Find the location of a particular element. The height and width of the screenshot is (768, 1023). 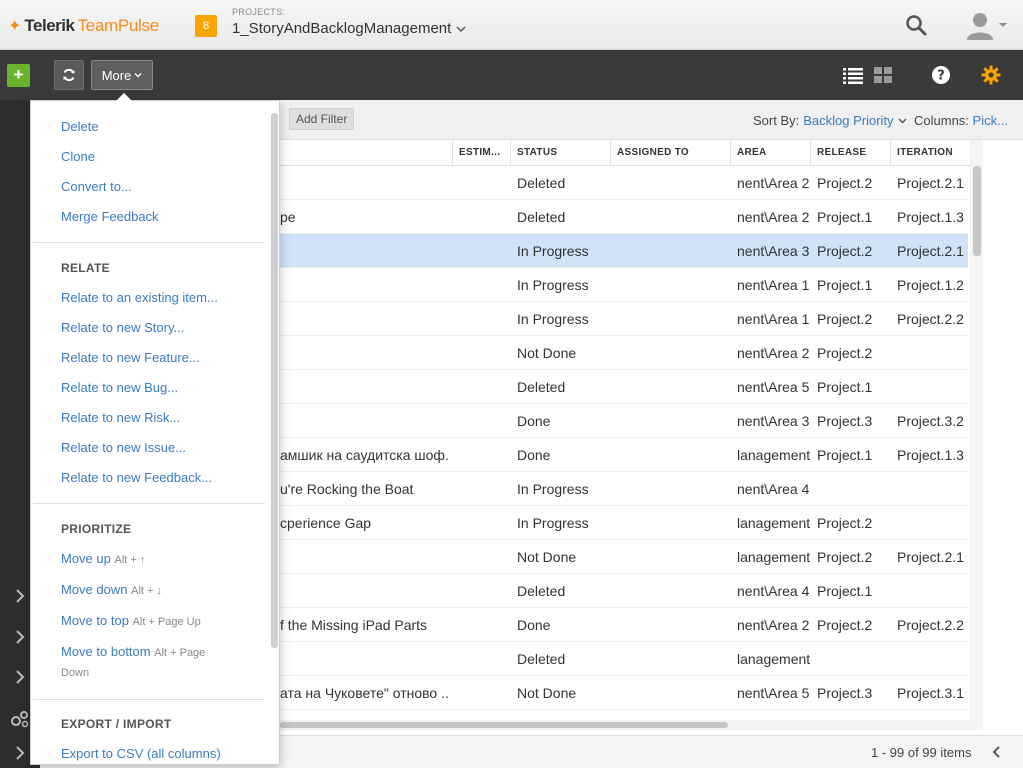

columns-label: Columns: is located at coordinates (941, 120).